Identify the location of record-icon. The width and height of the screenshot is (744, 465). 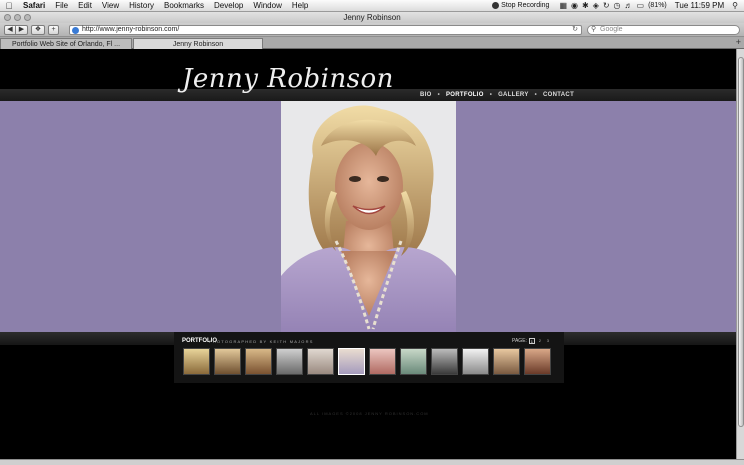
(496, 5).